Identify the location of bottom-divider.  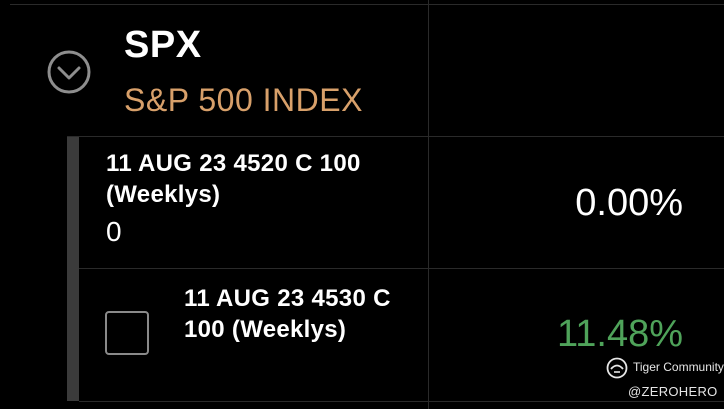
(401, 401).